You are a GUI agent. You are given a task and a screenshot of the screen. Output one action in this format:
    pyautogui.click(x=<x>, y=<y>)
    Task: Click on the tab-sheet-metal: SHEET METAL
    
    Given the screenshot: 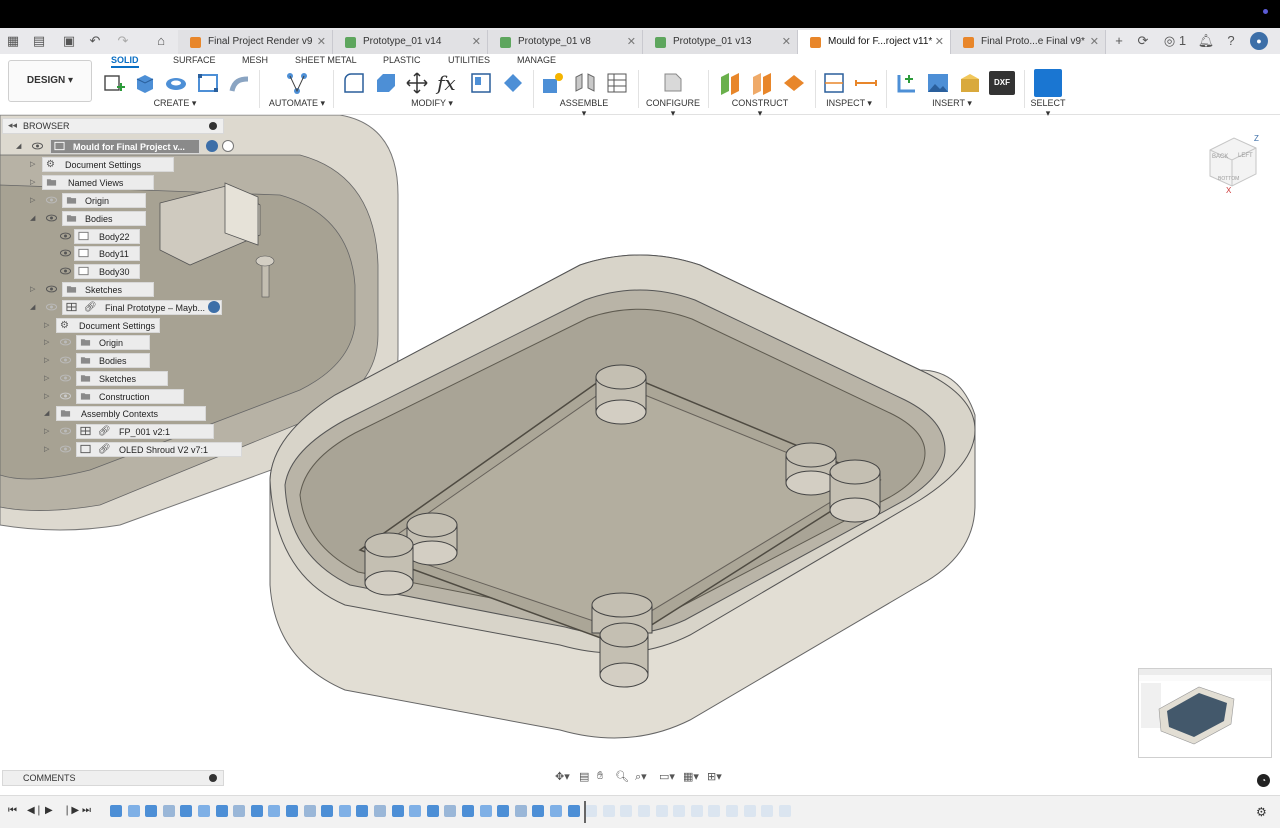 What is the action you would take?
    pyautogui.click(x=326, y=60)
    